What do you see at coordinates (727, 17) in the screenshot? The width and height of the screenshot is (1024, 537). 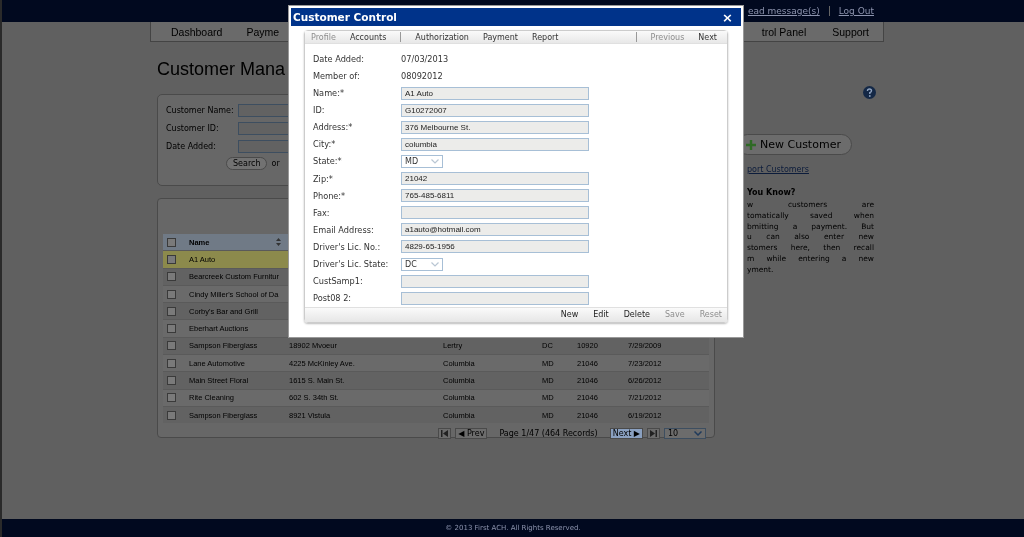 I see `close-icon: ×` at bounding box center [727, 17].